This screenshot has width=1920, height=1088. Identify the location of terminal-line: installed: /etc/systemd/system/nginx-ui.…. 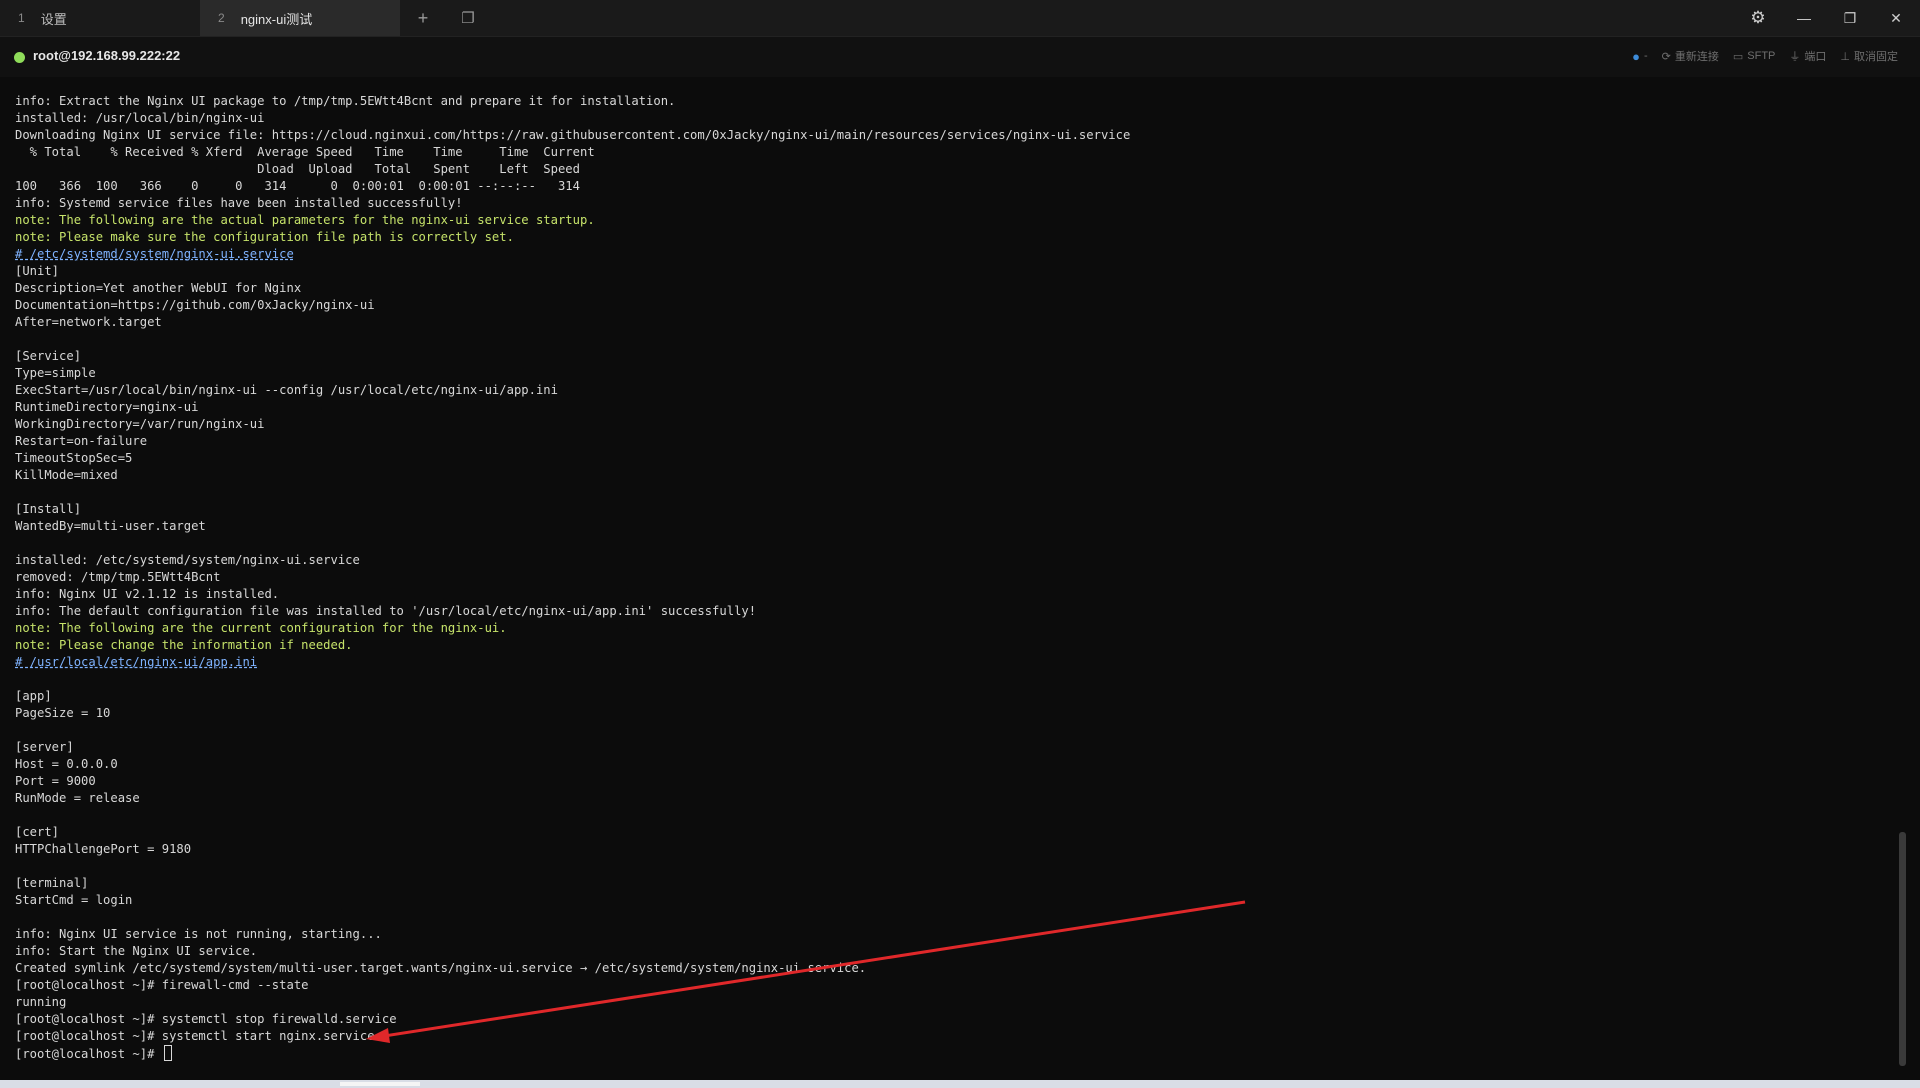
(955, 560).